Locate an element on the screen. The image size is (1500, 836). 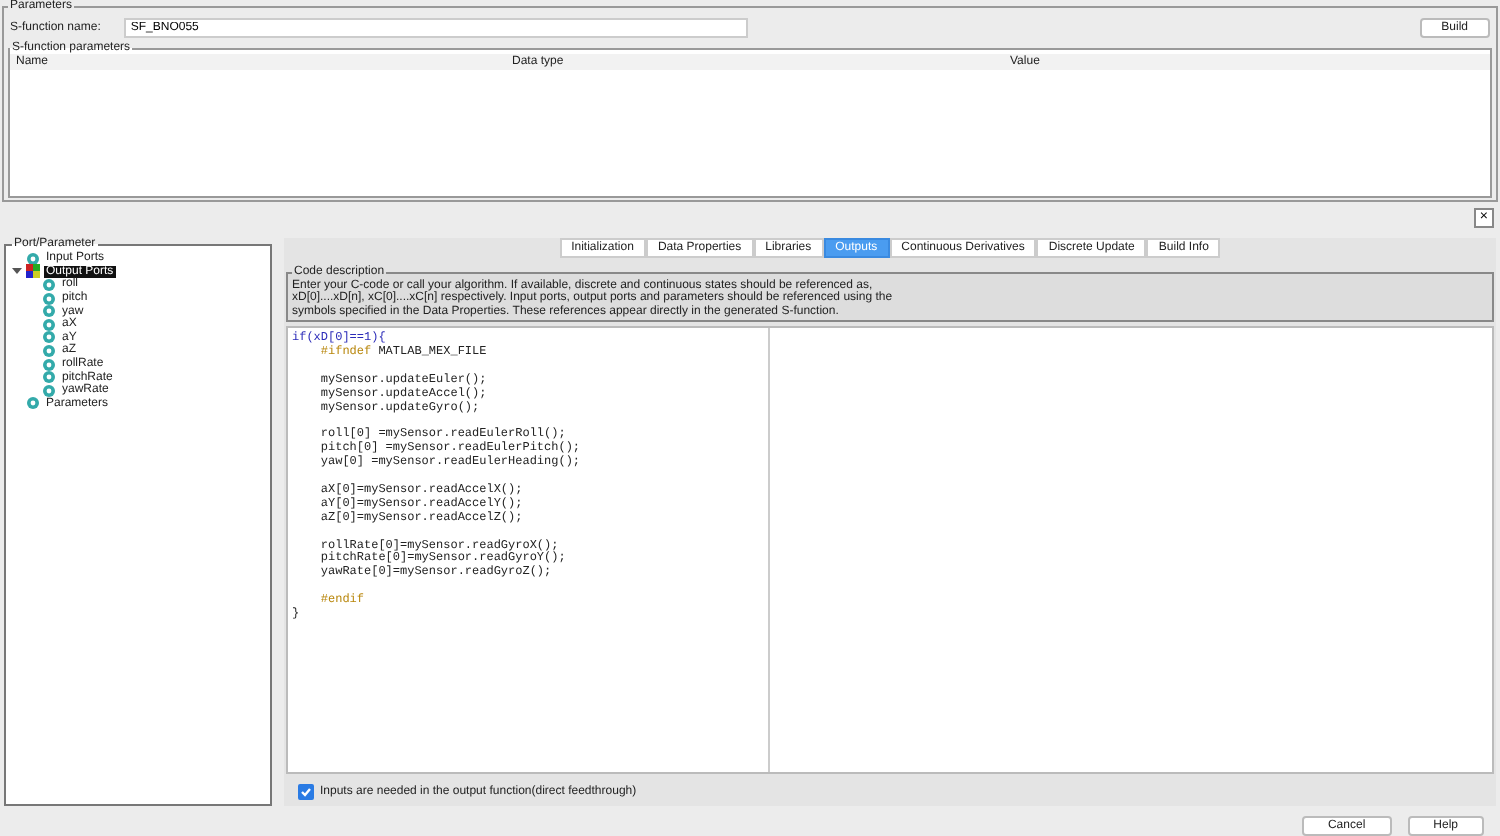
checkbox is located at coordinates (306, 792).